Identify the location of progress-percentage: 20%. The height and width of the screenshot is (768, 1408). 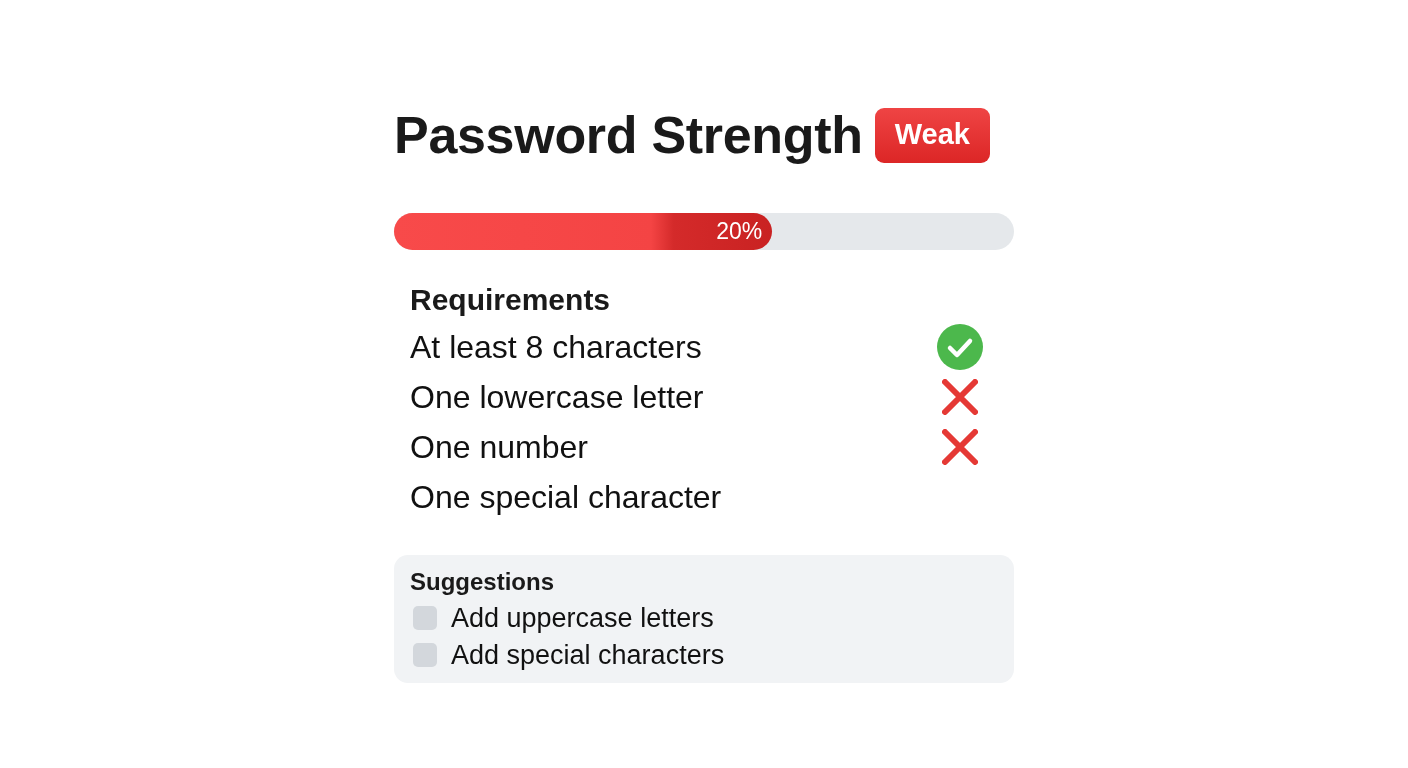
(739, 231).